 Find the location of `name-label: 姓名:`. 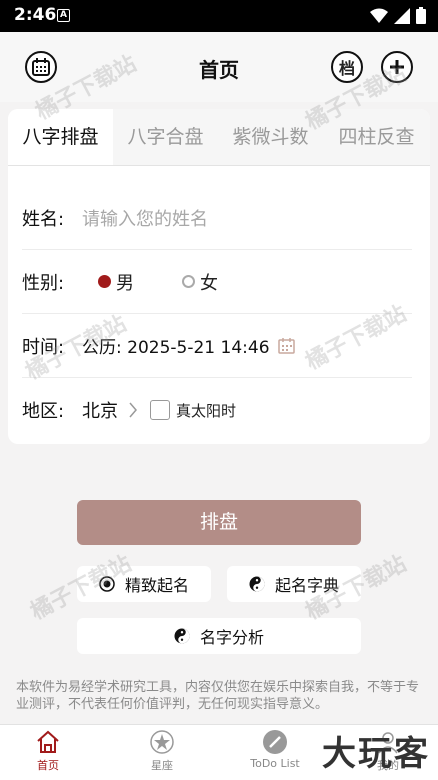

name-label: 姓名: is located at coordinates (43, 219).